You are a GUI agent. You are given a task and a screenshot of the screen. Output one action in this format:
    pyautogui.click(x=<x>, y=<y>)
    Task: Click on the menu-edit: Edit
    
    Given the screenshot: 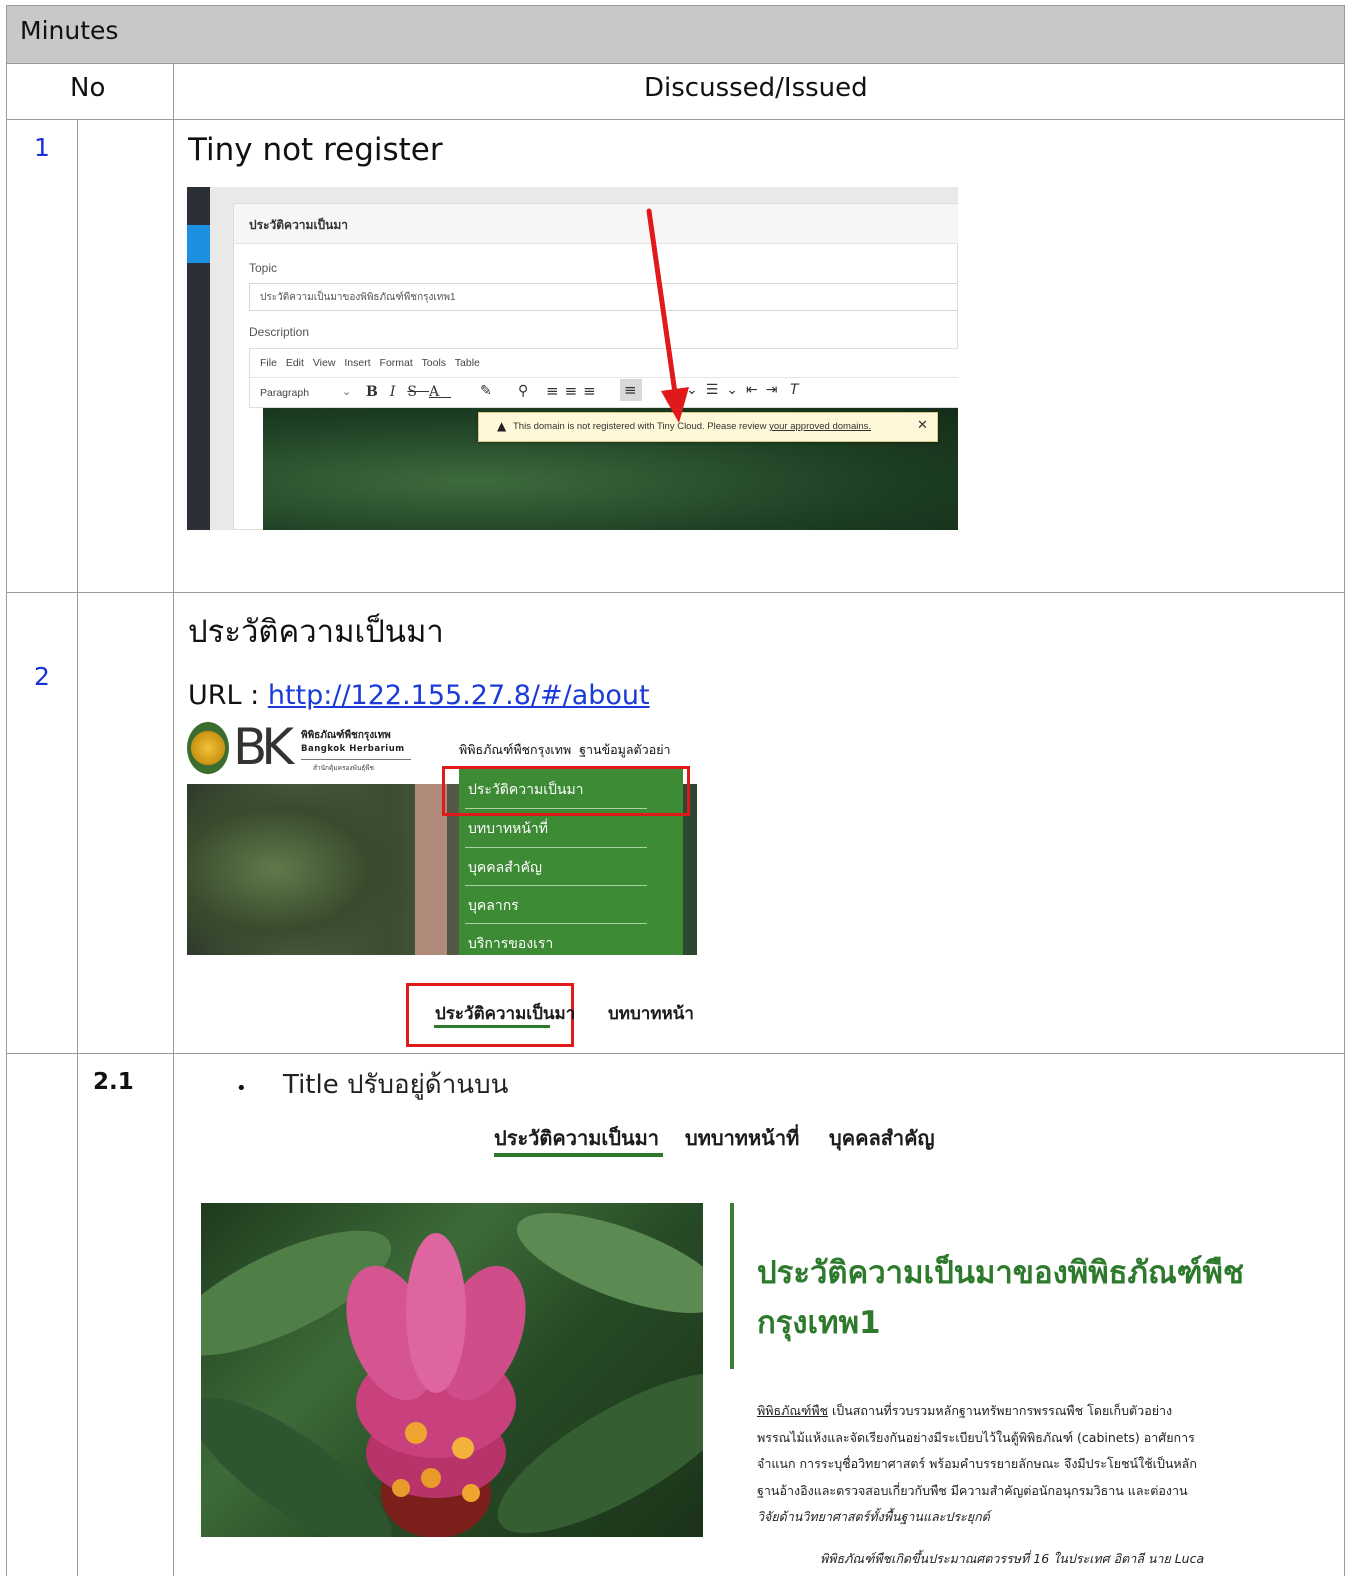 What is the action you would take?
    pyautogui.click(x=295, y=363)
    